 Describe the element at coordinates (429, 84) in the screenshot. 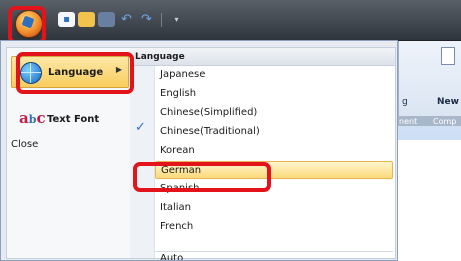

I see `ribbon-fragment: g New nent Comp` at that location.